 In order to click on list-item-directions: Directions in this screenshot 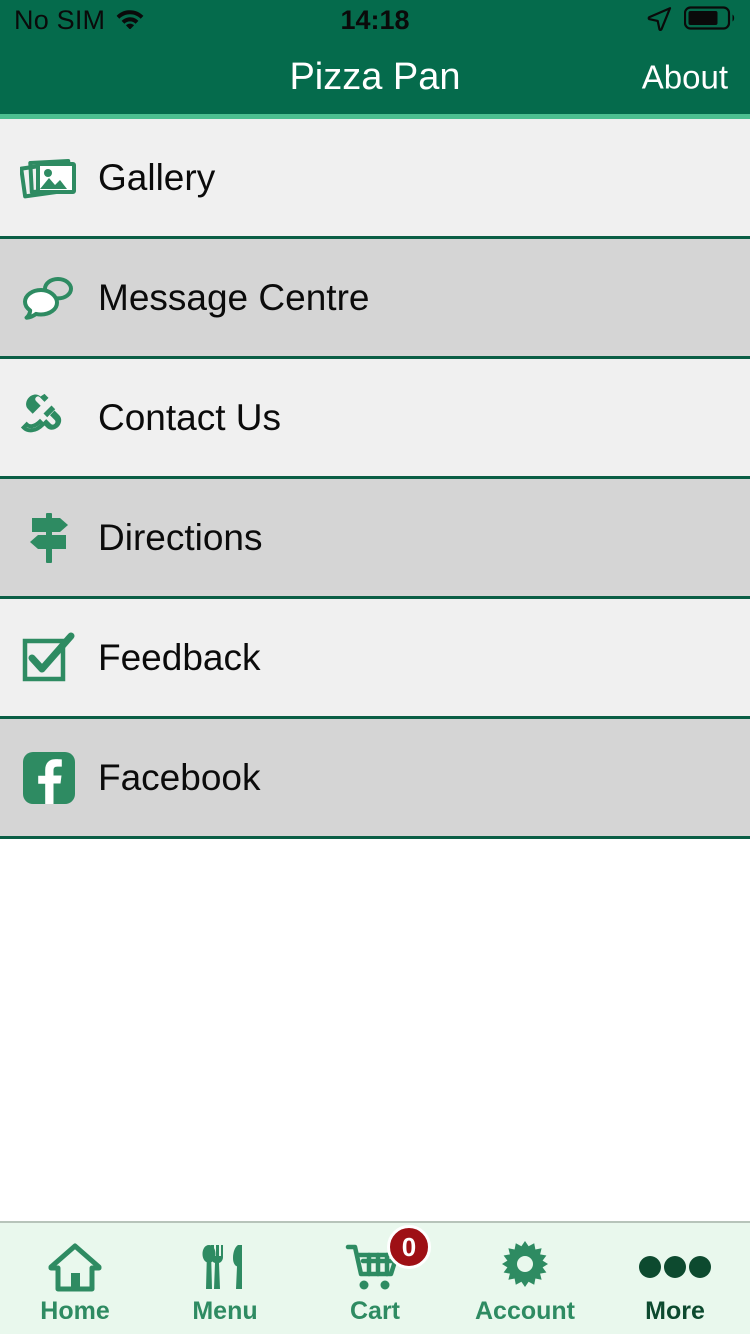, I will do `click(375, 539)`.